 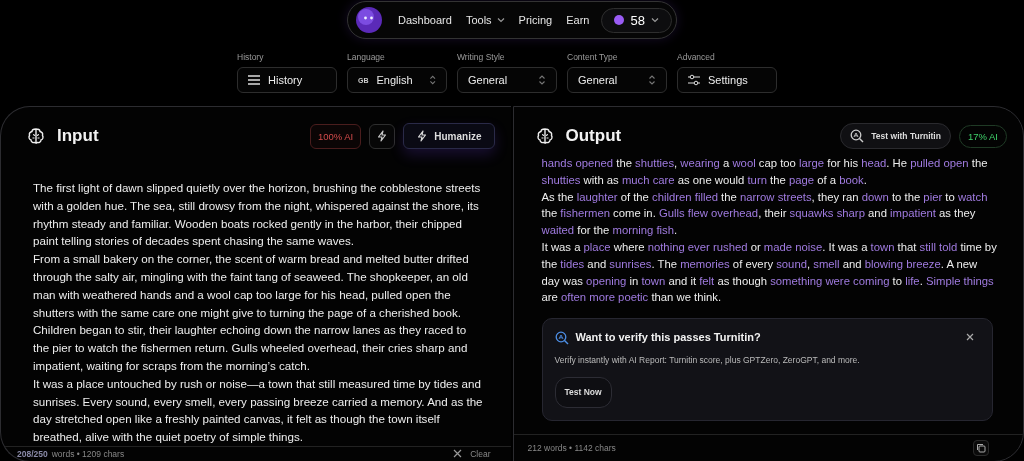 What do you see at coordinates (593, 57) in the screenshot?
I see `field-label: Content Type` at bounding box center [593, 57].